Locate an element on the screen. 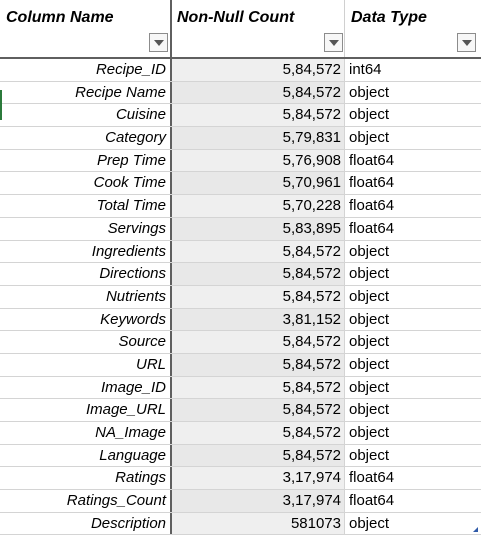  table-row: Ingredients 5,84,572 object is located at coordinates (240, 252).